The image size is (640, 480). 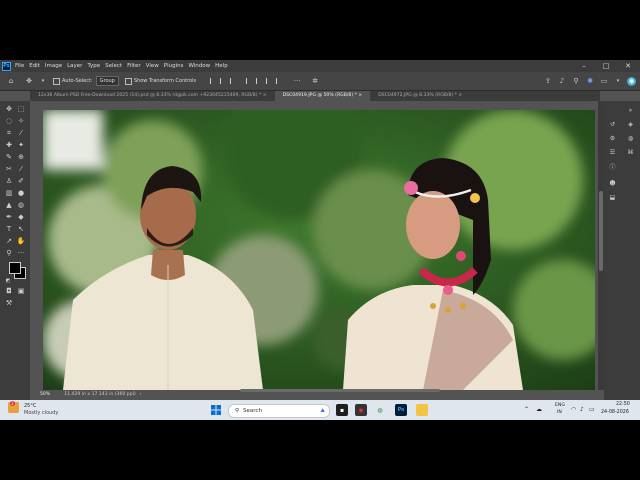 I want to click on blur-tool-icon: ●, so click(x=21, y=193).